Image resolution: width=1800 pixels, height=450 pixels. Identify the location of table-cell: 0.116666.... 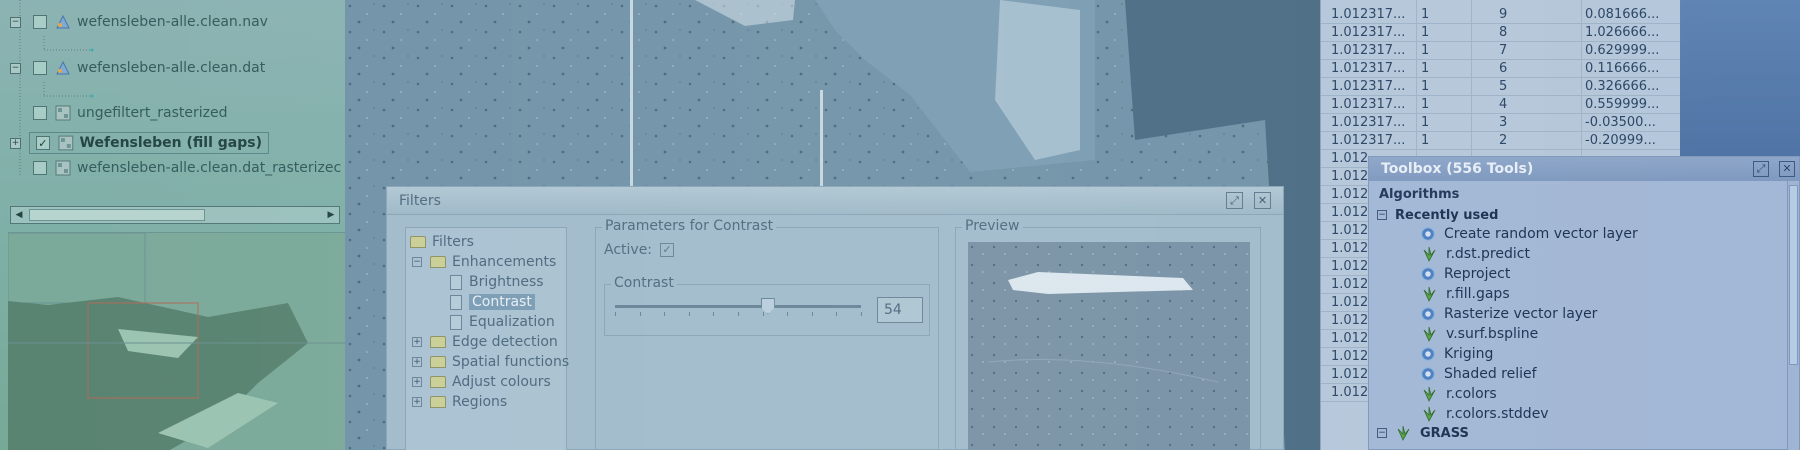
(1622, 68).